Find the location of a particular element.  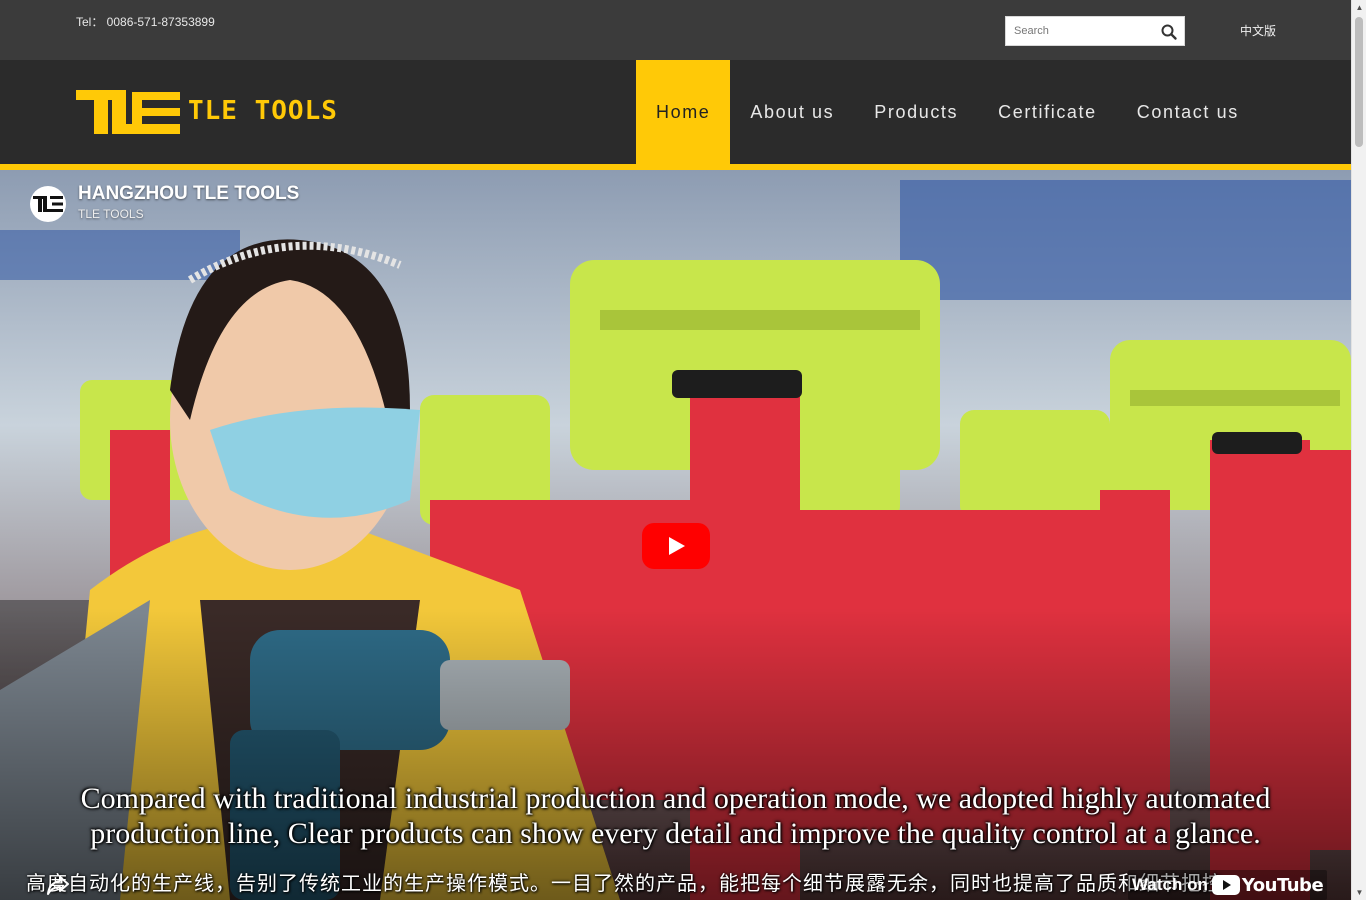

search-button is located at coordinates (1169, 32).